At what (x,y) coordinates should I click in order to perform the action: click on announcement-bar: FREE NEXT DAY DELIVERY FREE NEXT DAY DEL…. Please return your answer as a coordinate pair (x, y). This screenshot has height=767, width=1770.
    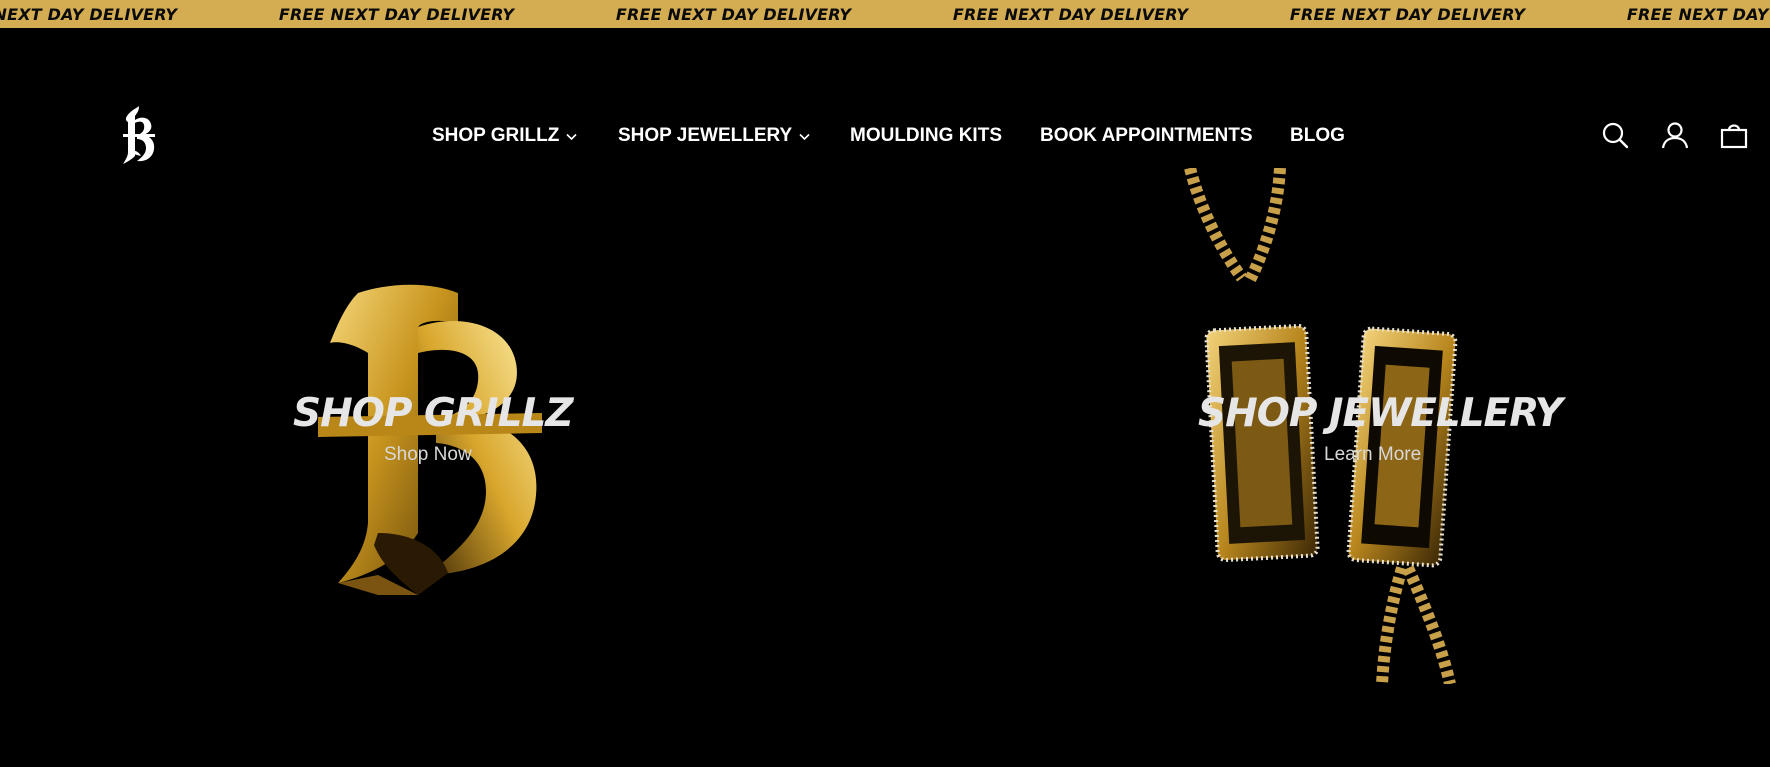
    Looking at the image, I should click on (885, 14).